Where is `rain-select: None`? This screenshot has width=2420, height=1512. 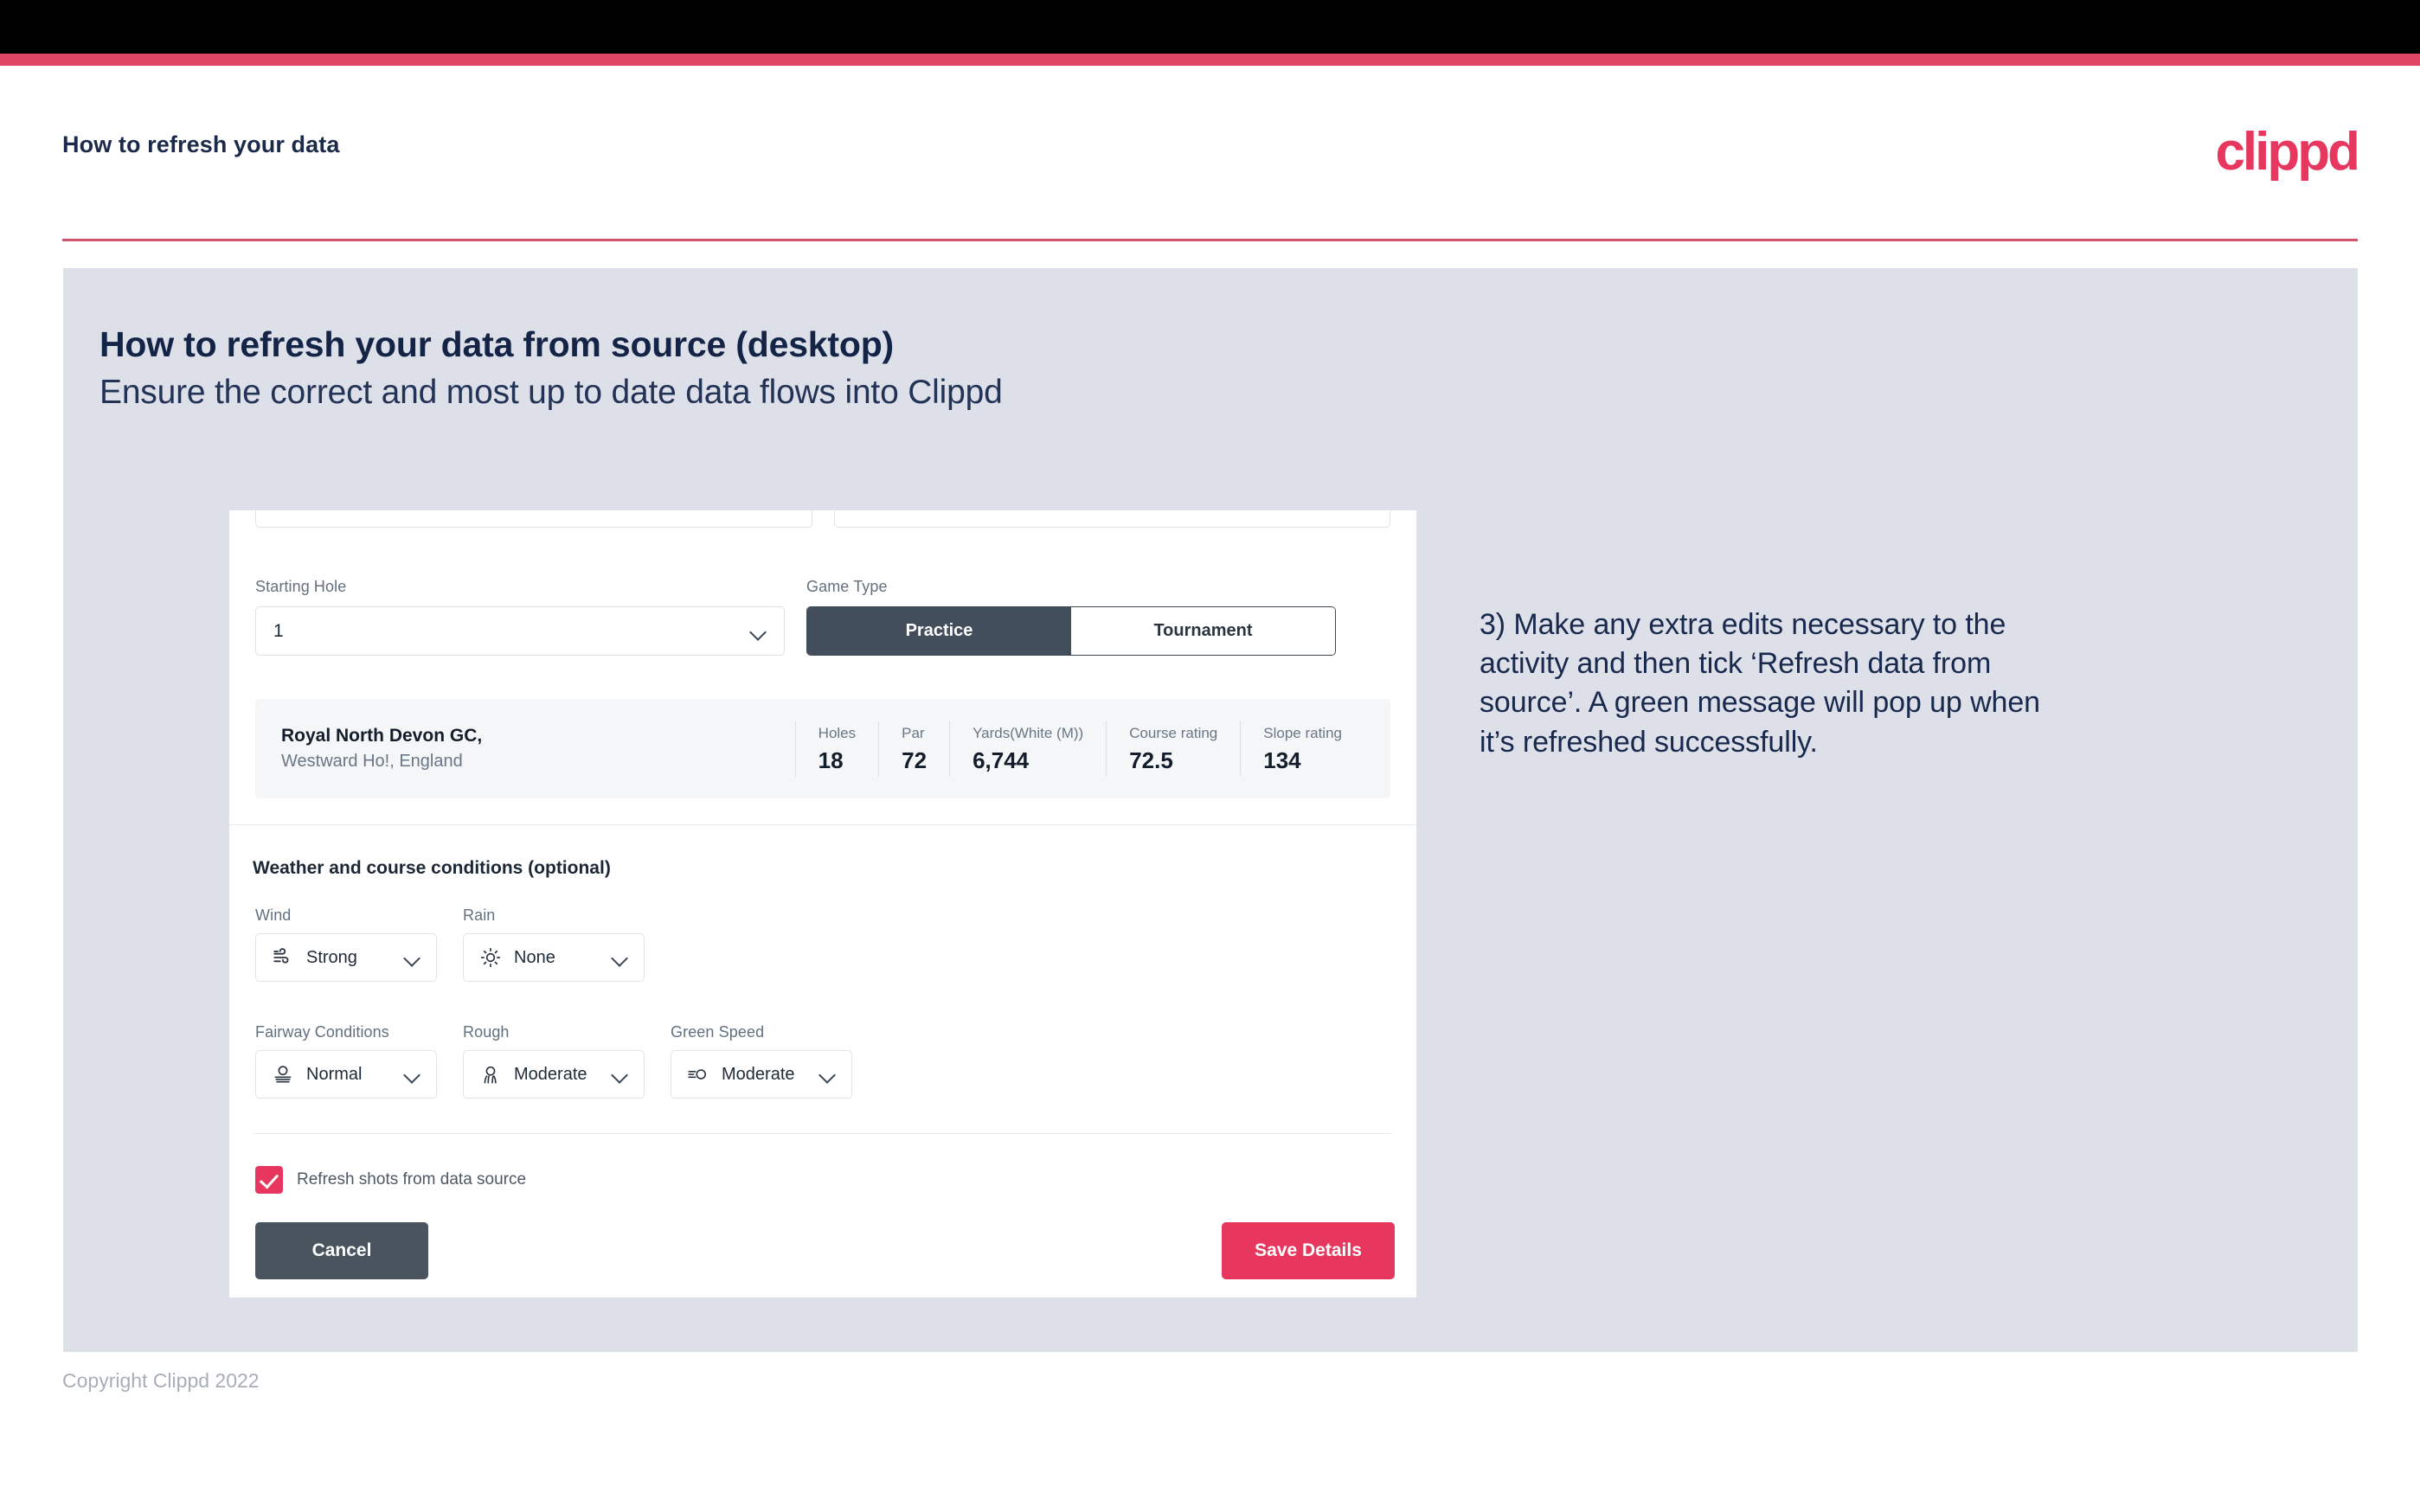
rain-select: None is located at coordinates (554, 957).